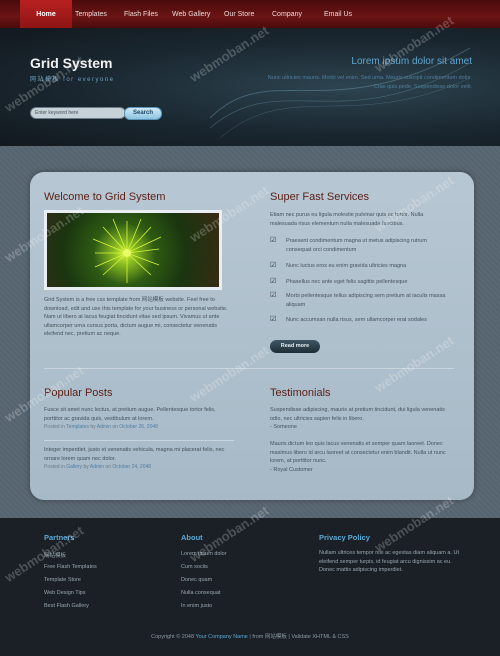 The height and width of the screenshot is (656, 500). I want to click on footer-link: Web Design Tips, so click(64, 593).